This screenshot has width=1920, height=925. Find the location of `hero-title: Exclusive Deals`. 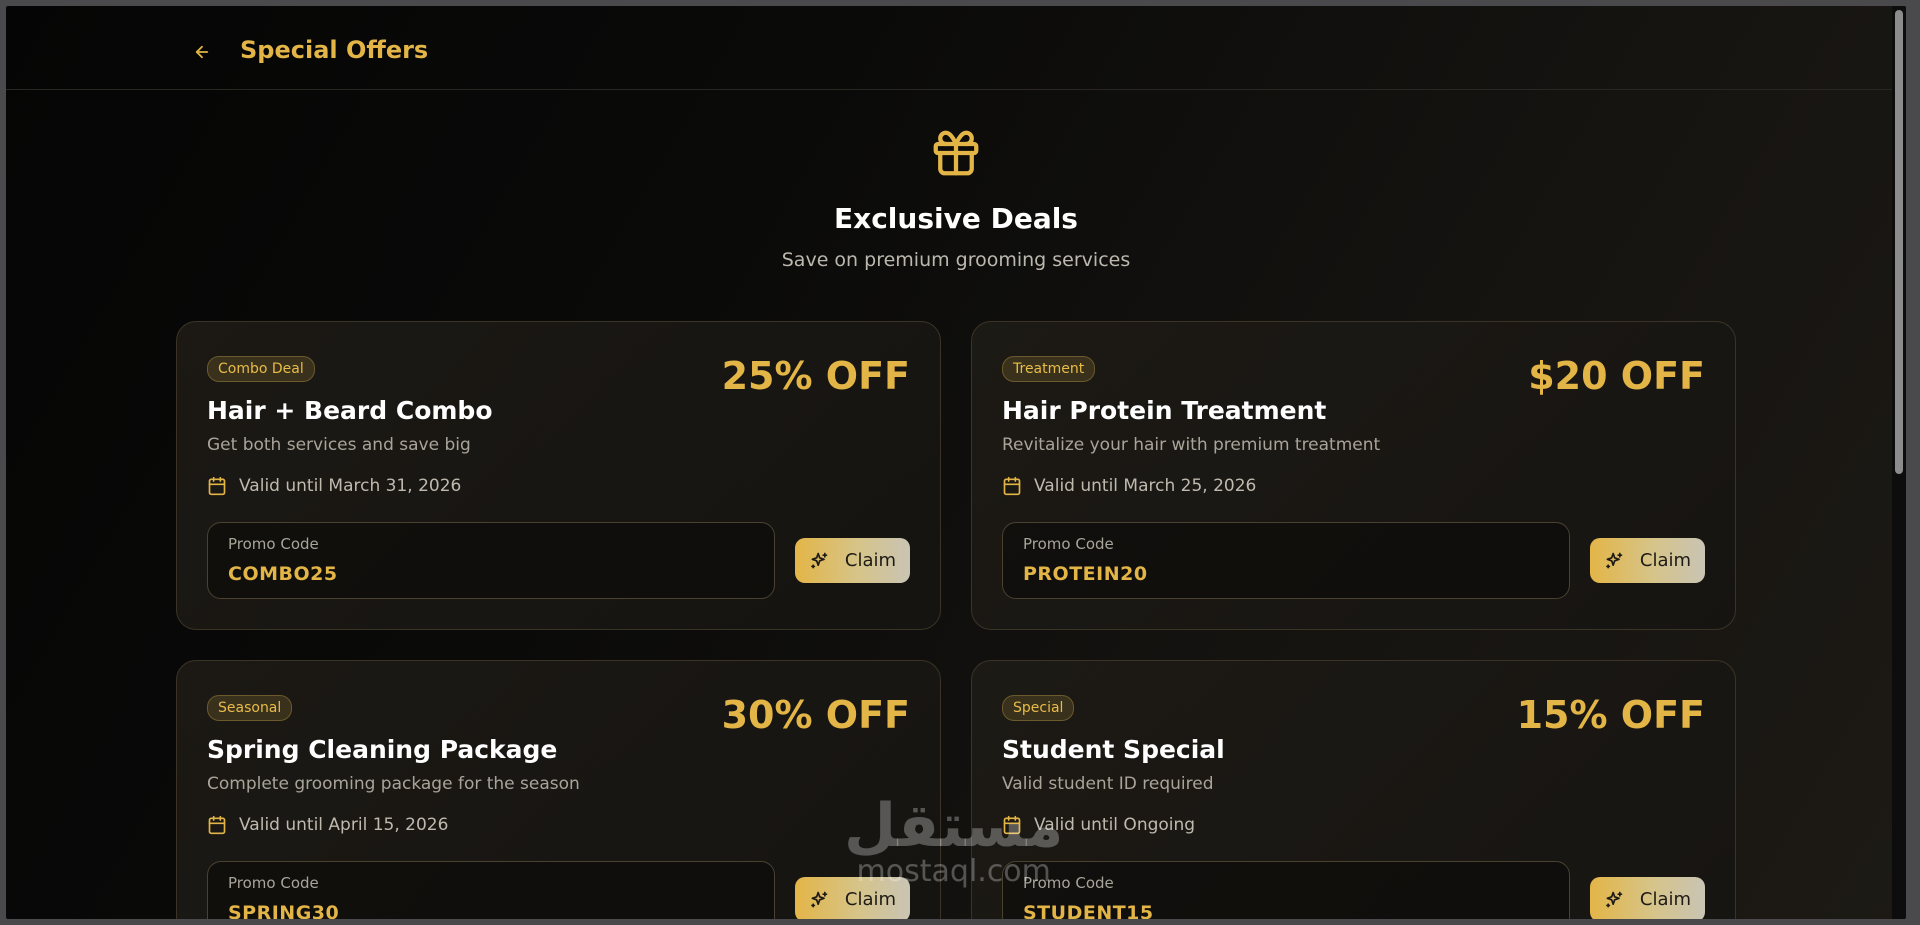

hero-title: Exclusive Deals is located at coordinates (956, 218).